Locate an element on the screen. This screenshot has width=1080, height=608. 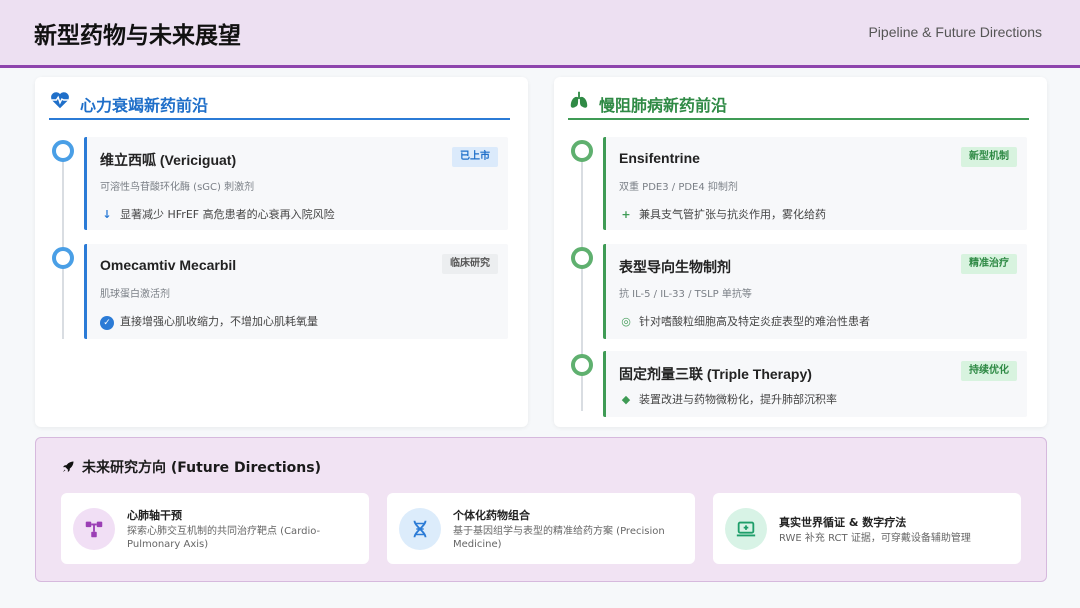
drug-desc: 双重 PDE3 / PDE4 抑制剂 is located at coordinates (678, 187).